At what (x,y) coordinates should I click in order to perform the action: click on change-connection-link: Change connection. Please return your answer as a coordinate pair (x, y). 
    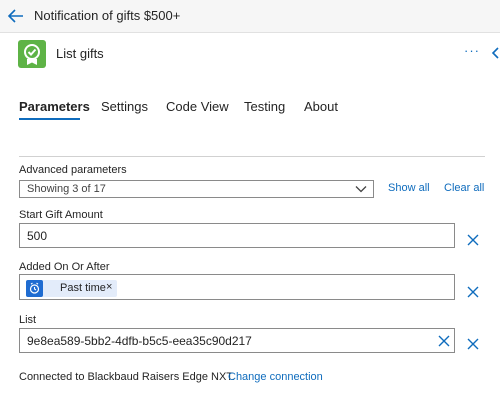
    Looking at the image, I should click on (275, 377).